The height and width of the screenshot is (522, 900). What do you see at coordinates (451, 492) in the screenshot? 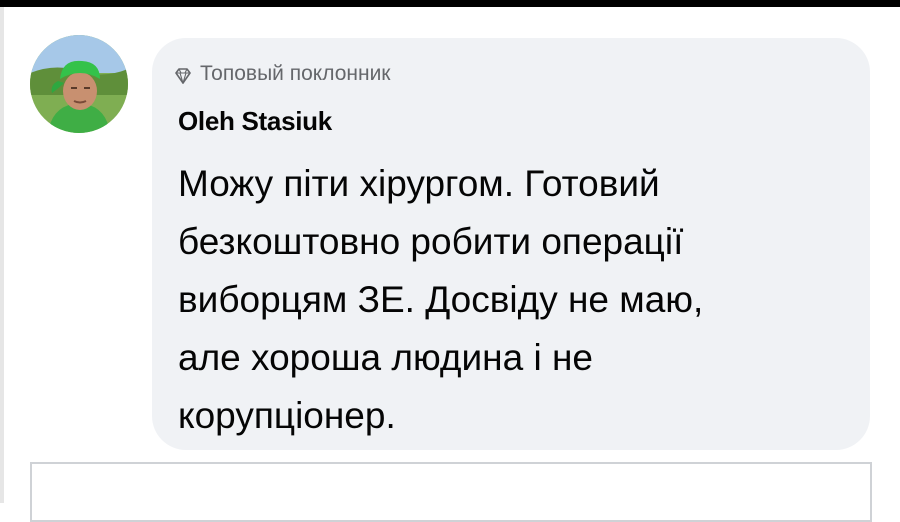
I see `reply-box` at bounding box center [451, 492].